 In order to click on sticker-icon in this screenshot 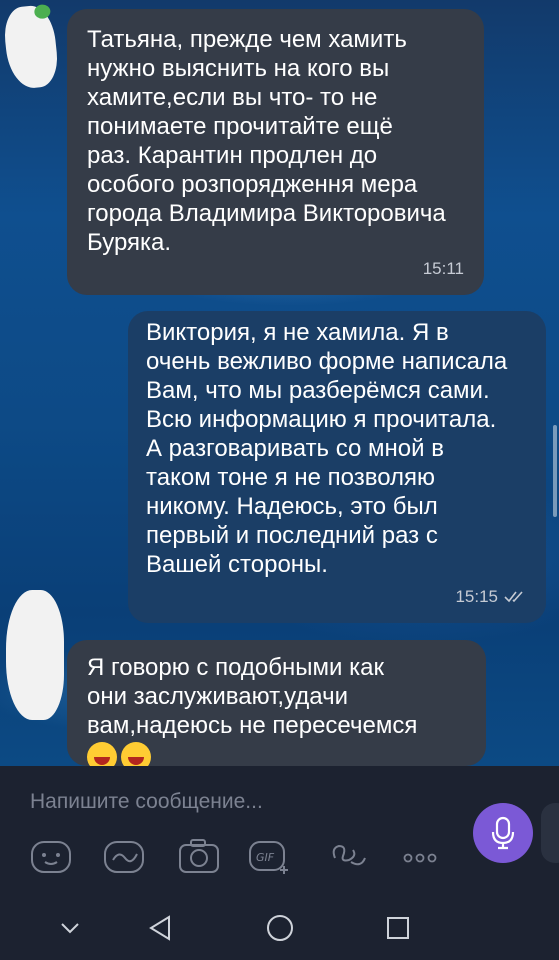, I will do `click(51, 856)`.